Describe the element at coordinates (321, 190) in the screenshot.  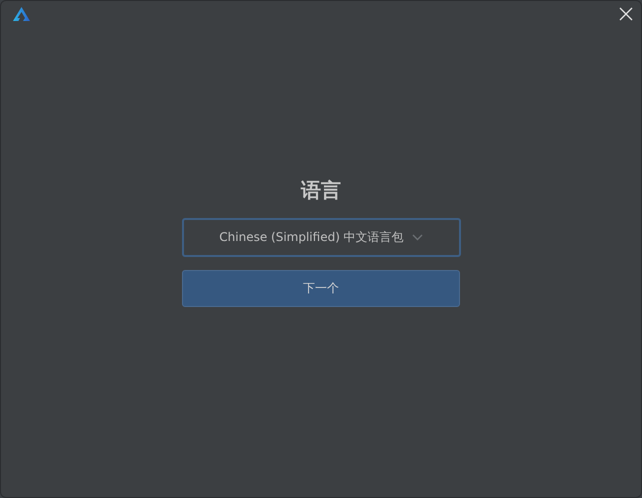
I see `heading: 语言` at that location.